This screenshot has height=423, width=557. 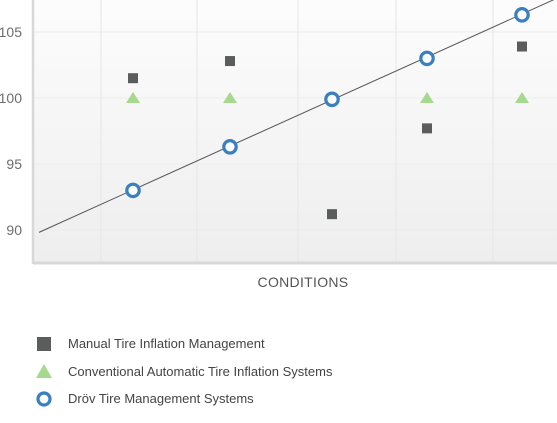 What do you see at coordinates (11, 32) in the screenshot?
I see `y-tick-label: 105` at bounding box center [11, 32].